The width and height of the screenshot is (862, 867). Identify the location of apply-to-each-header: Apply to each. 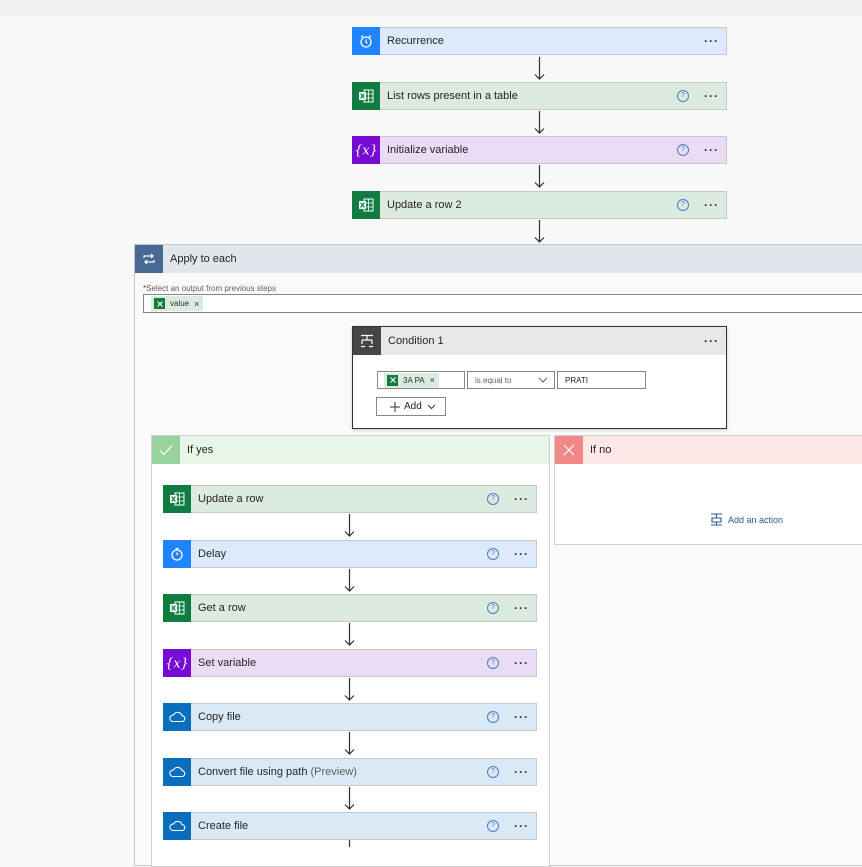
(498, 259).